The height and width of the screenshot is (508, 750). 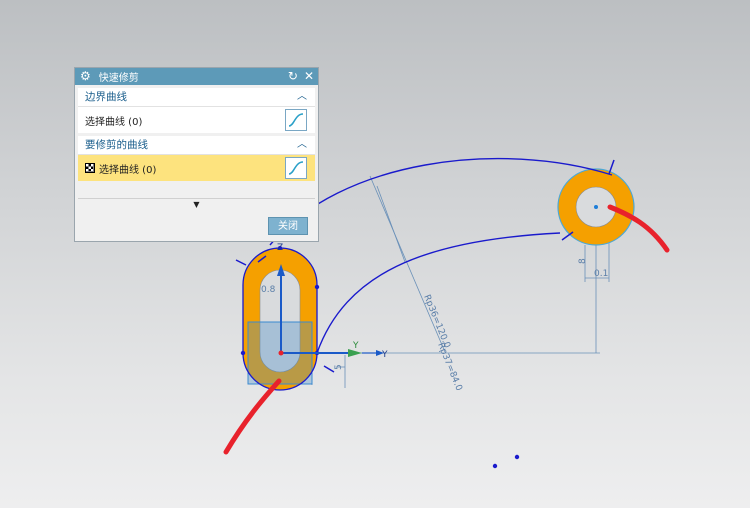 I want to click on axis-label-z: Z, so click(x=280, y=248).